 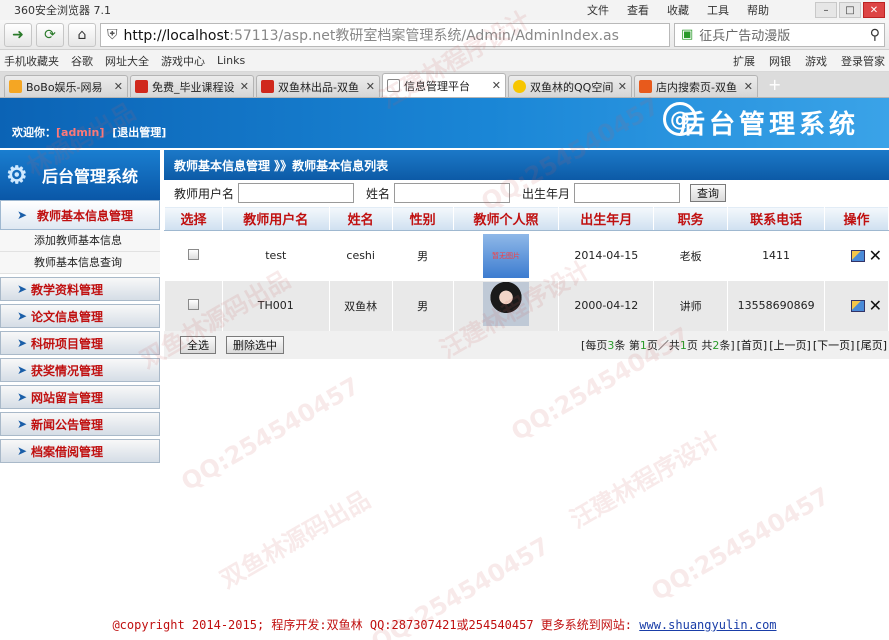 What do you see at coordinates (192, 86) in the screenshot?
I see `tab-course: 免费_毕业课程设 ✕` at bounding box center [192, 86].